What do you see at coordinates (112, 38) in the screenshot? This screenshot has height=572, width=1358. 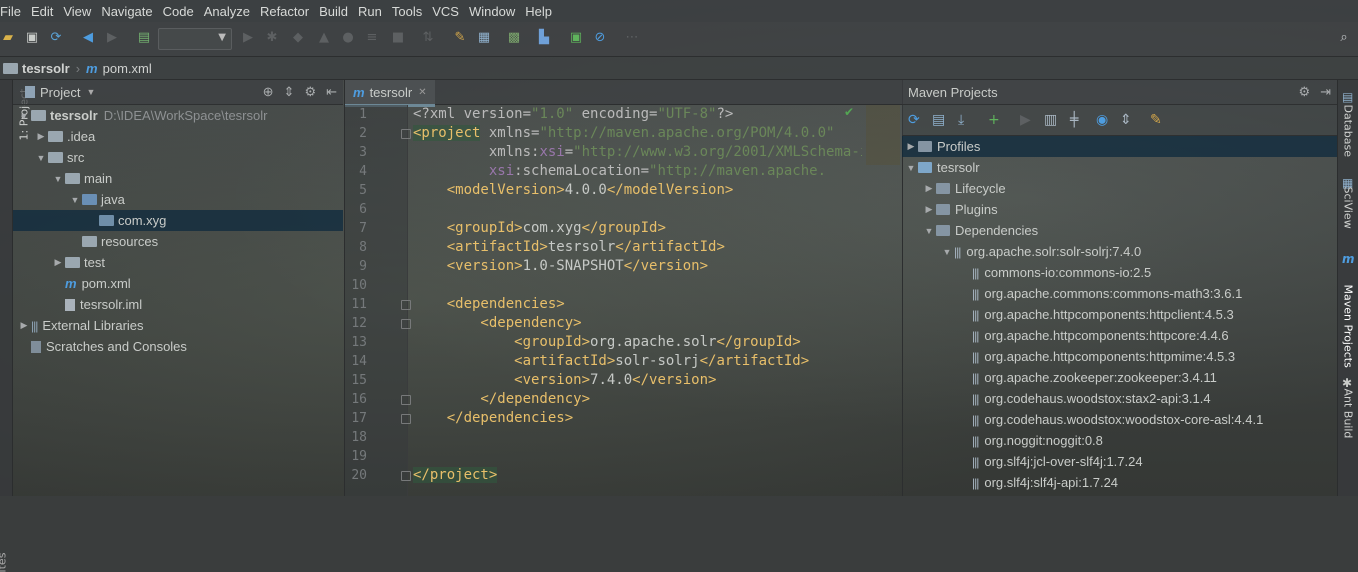 I see `forward-icon: ▶` at bounding box center [112, 38].